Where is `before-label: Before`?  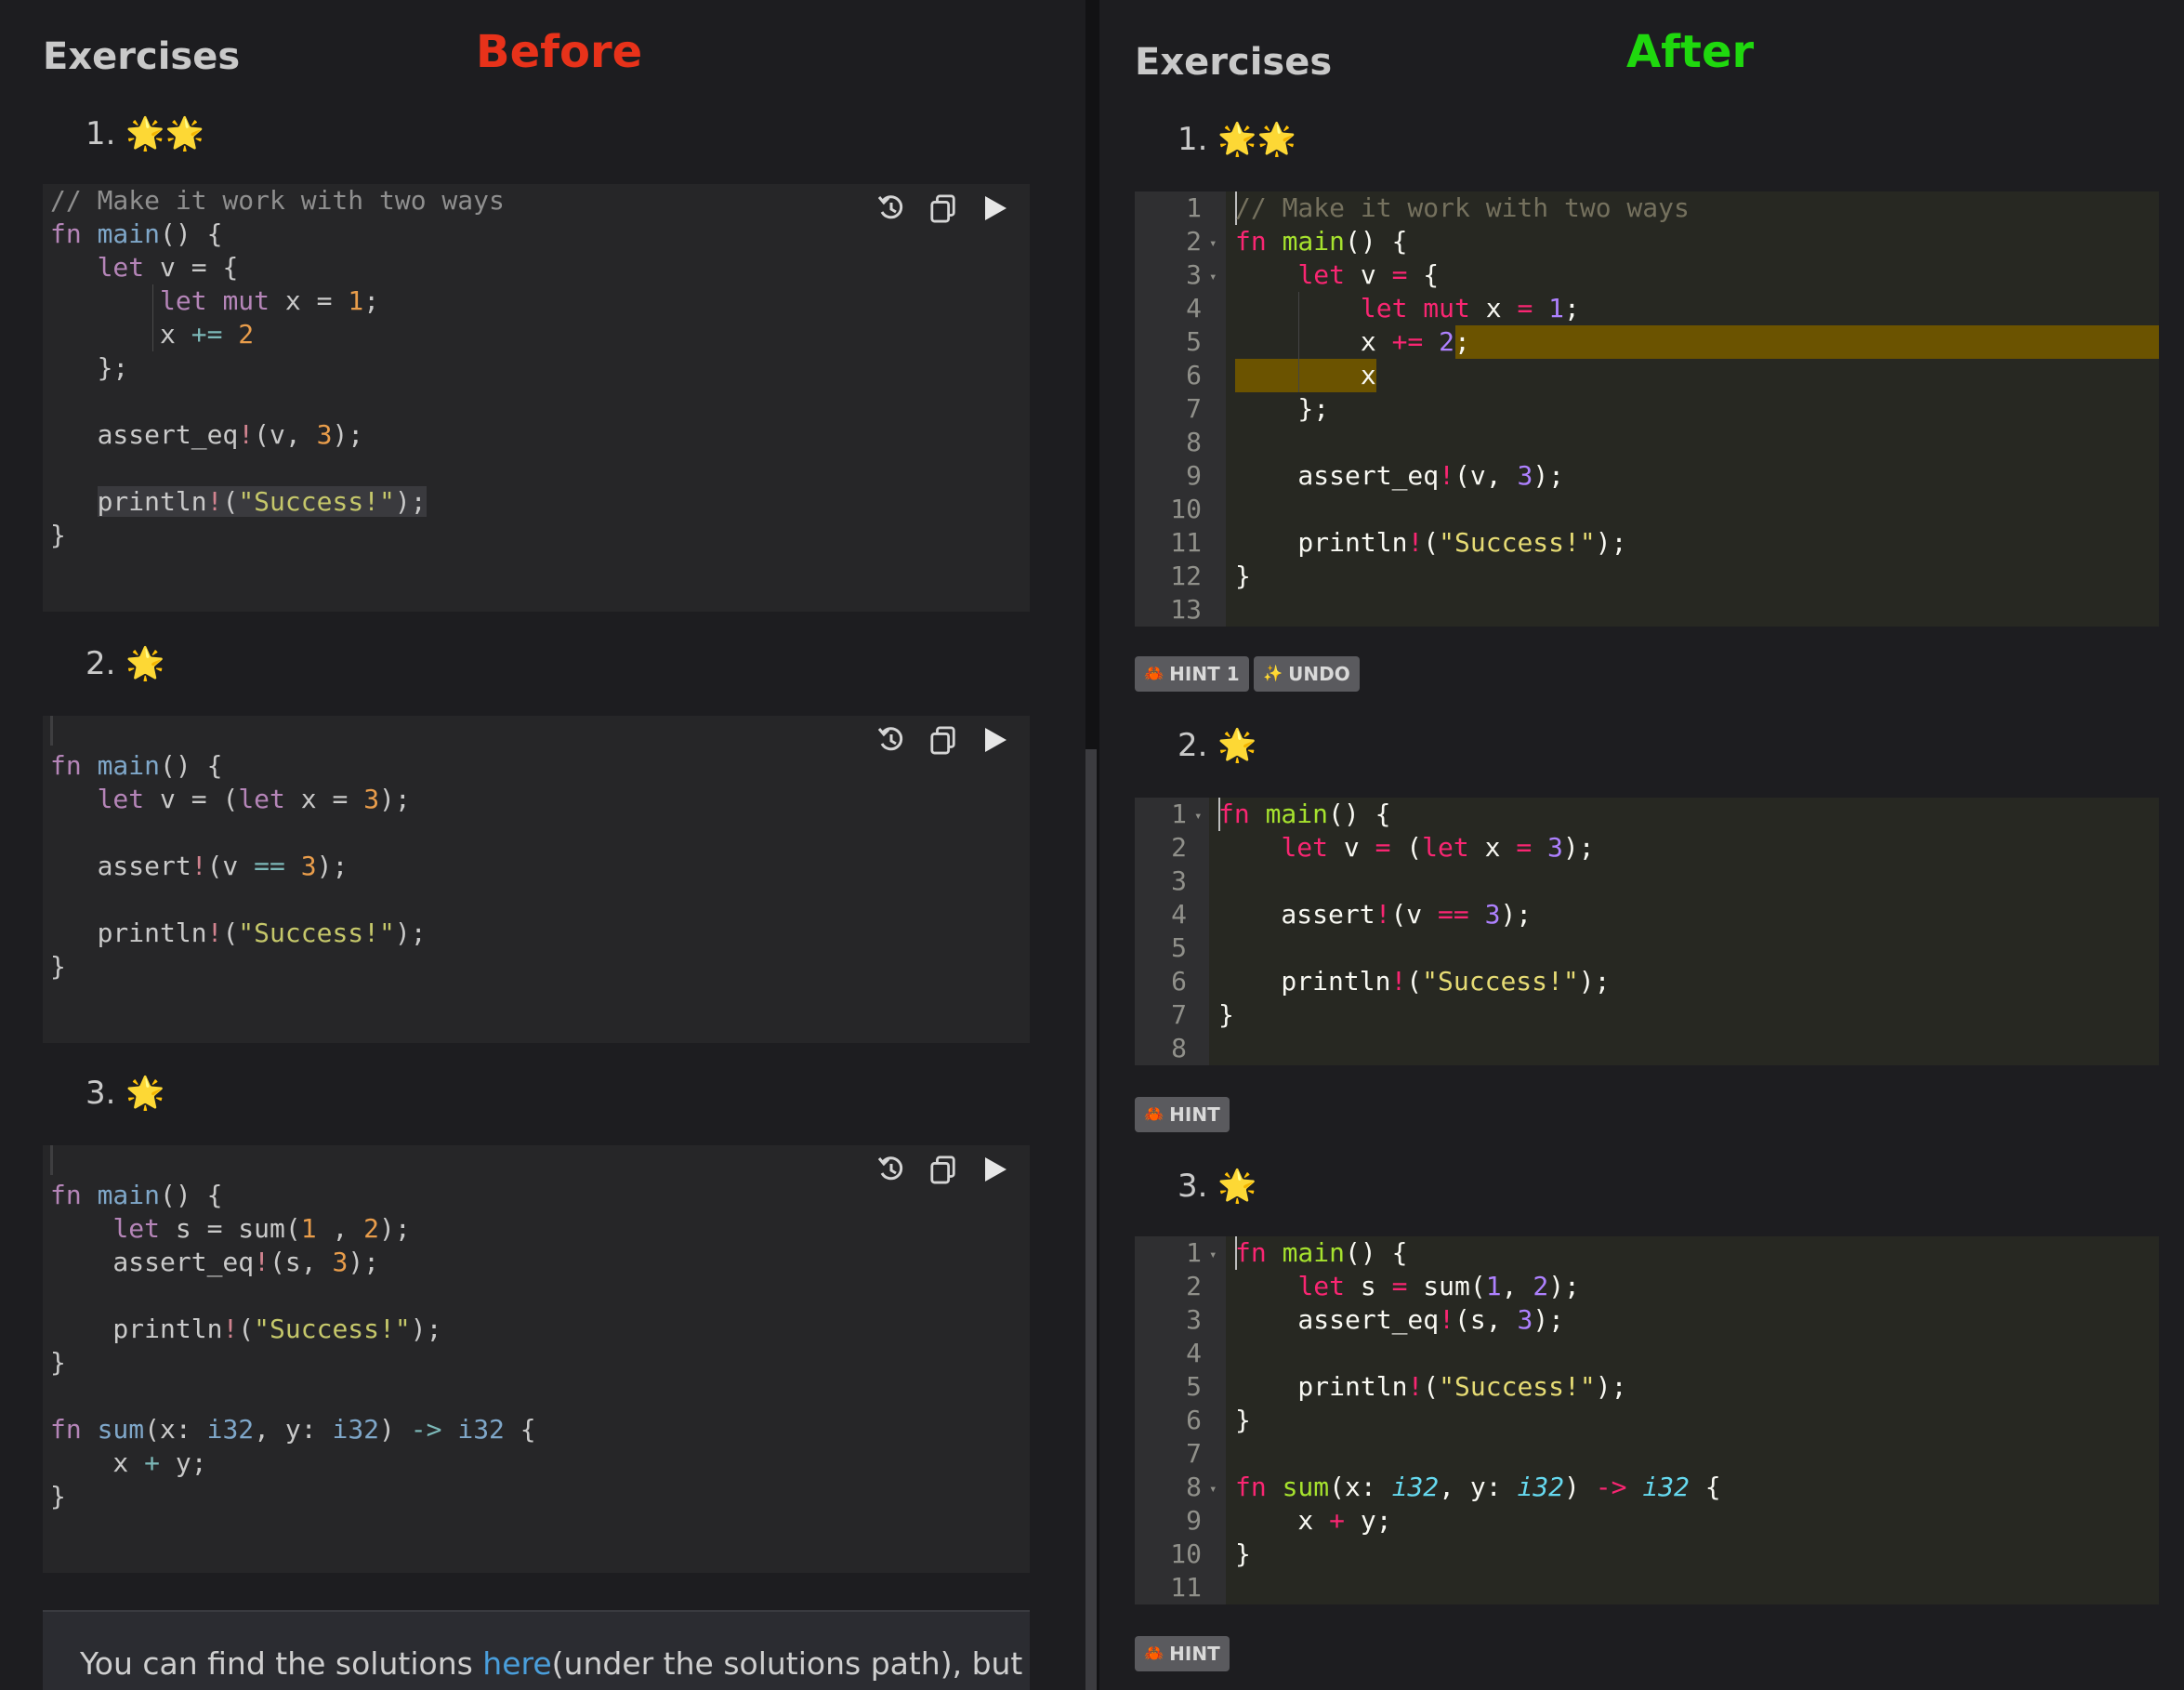 before-label: Before is located at coordinates (559, 52).